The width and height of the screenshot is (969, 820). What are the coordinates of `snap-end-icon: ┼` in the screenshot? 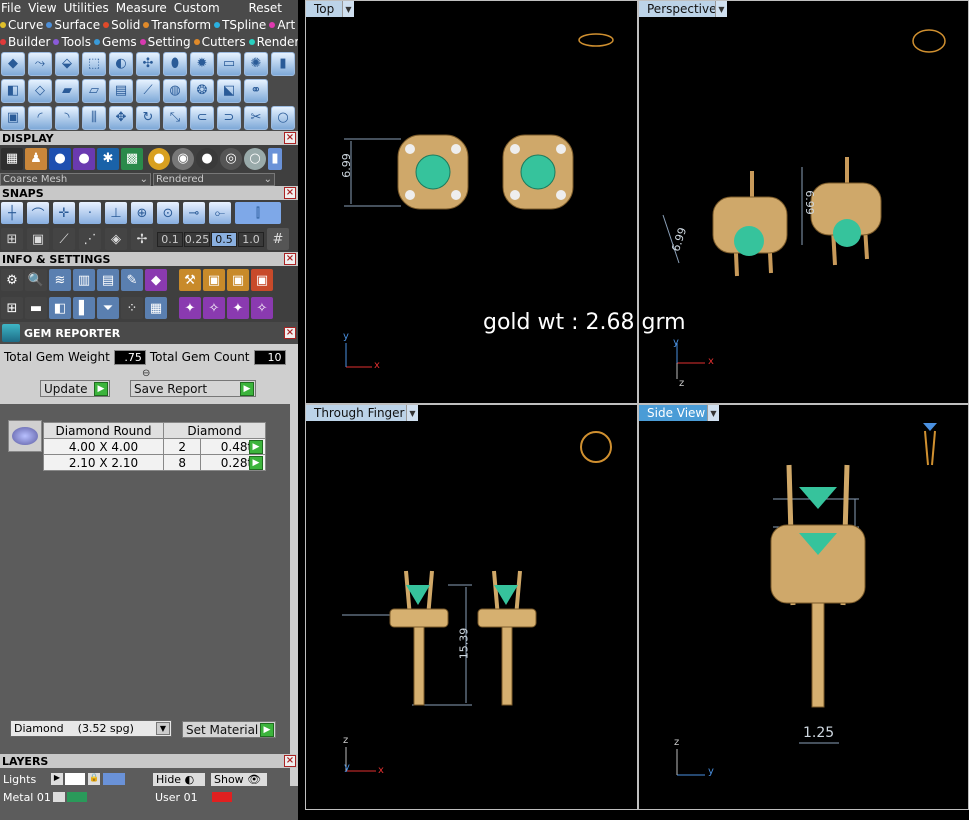 It's located at (12, 213).